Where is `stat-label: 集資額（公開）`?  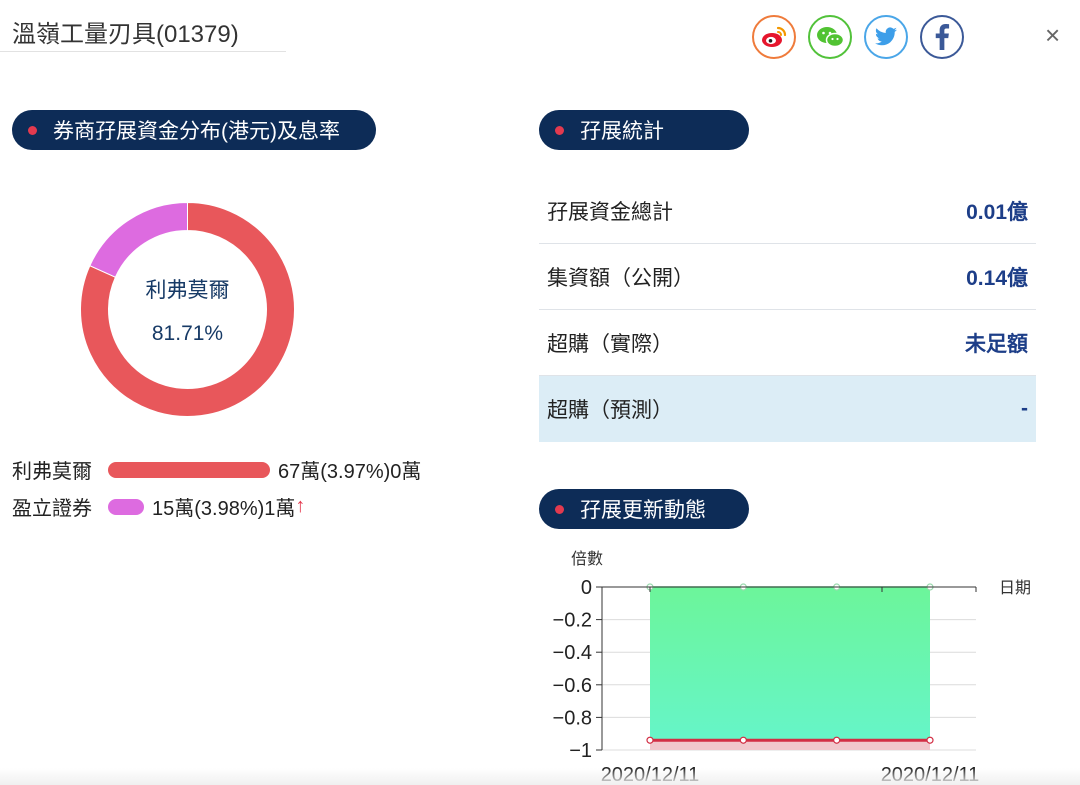 stat-label: 集資額（公開） is located at coordinates (620, 278).